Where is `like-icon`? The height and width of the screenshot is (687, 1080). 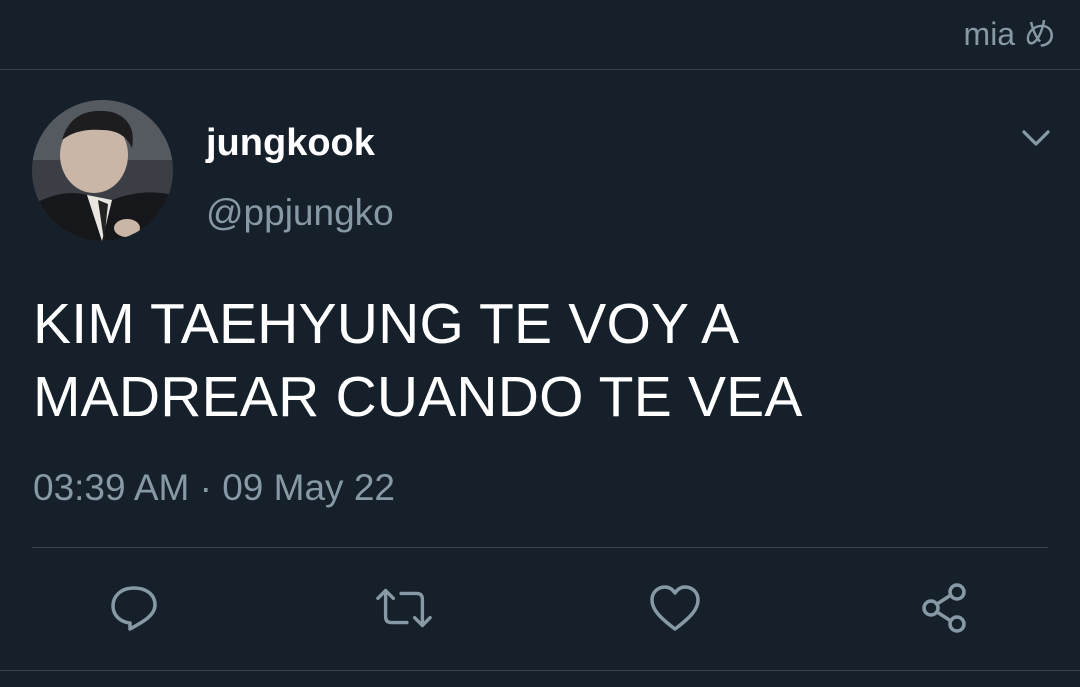 like-icon is located at coordinates (675, 608).